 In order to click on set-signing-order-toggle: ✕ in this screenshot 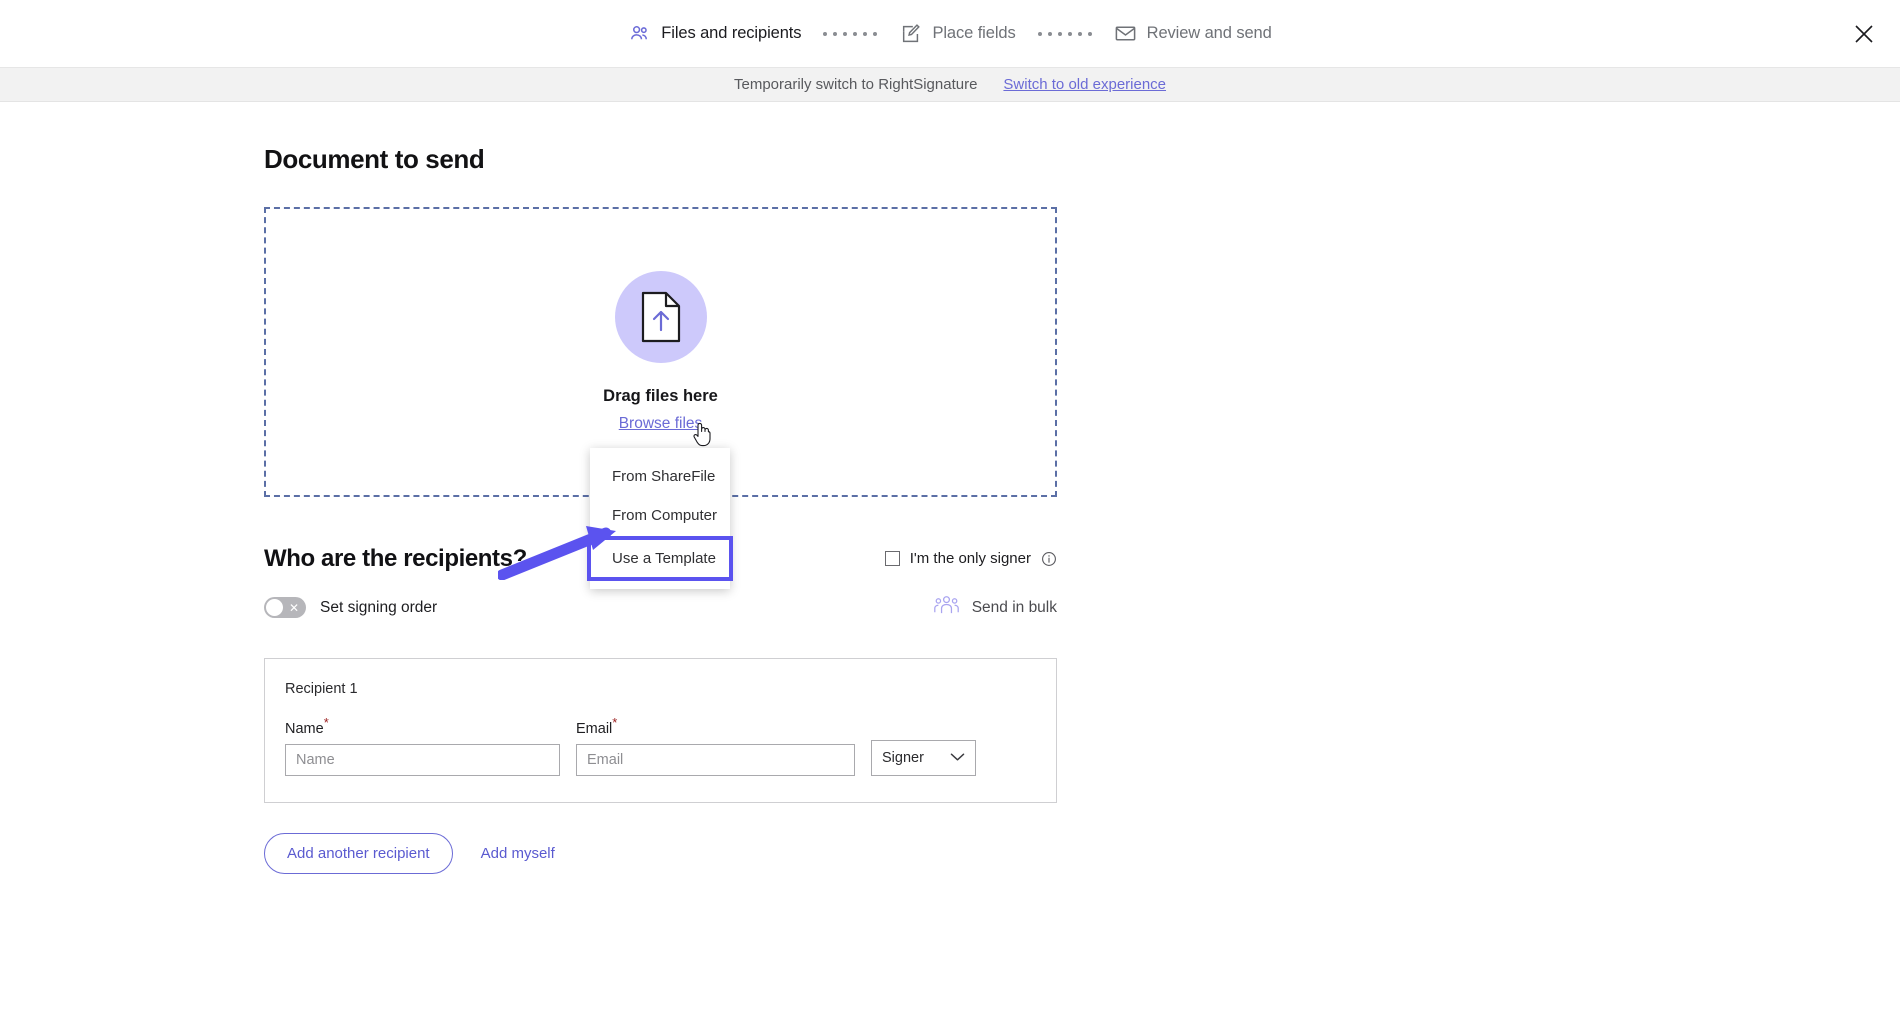, I will do `click(285, 607)`.